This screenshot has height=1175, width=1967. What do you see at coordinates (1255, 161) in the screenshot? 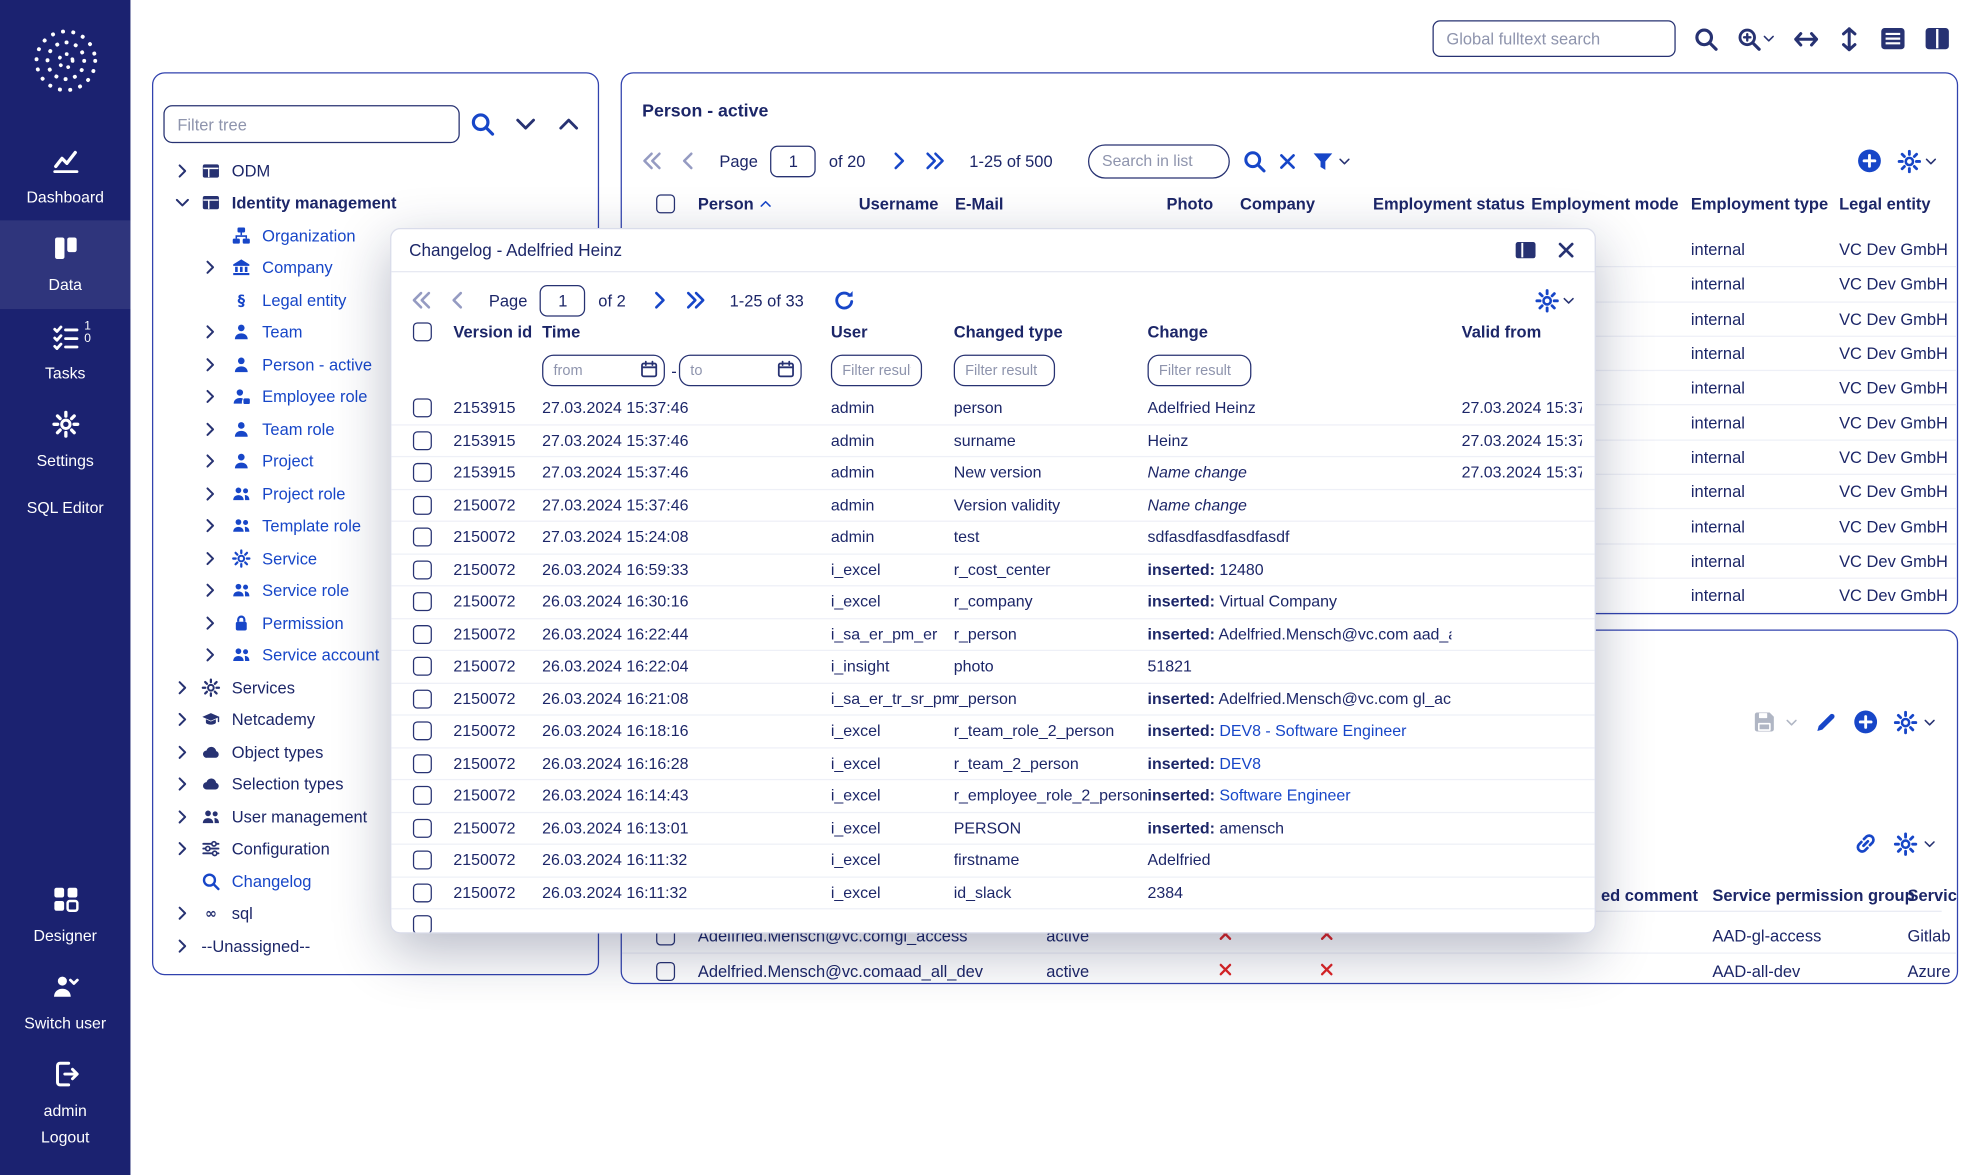
I see `list-search-button` at bounding box center [1255, 161].